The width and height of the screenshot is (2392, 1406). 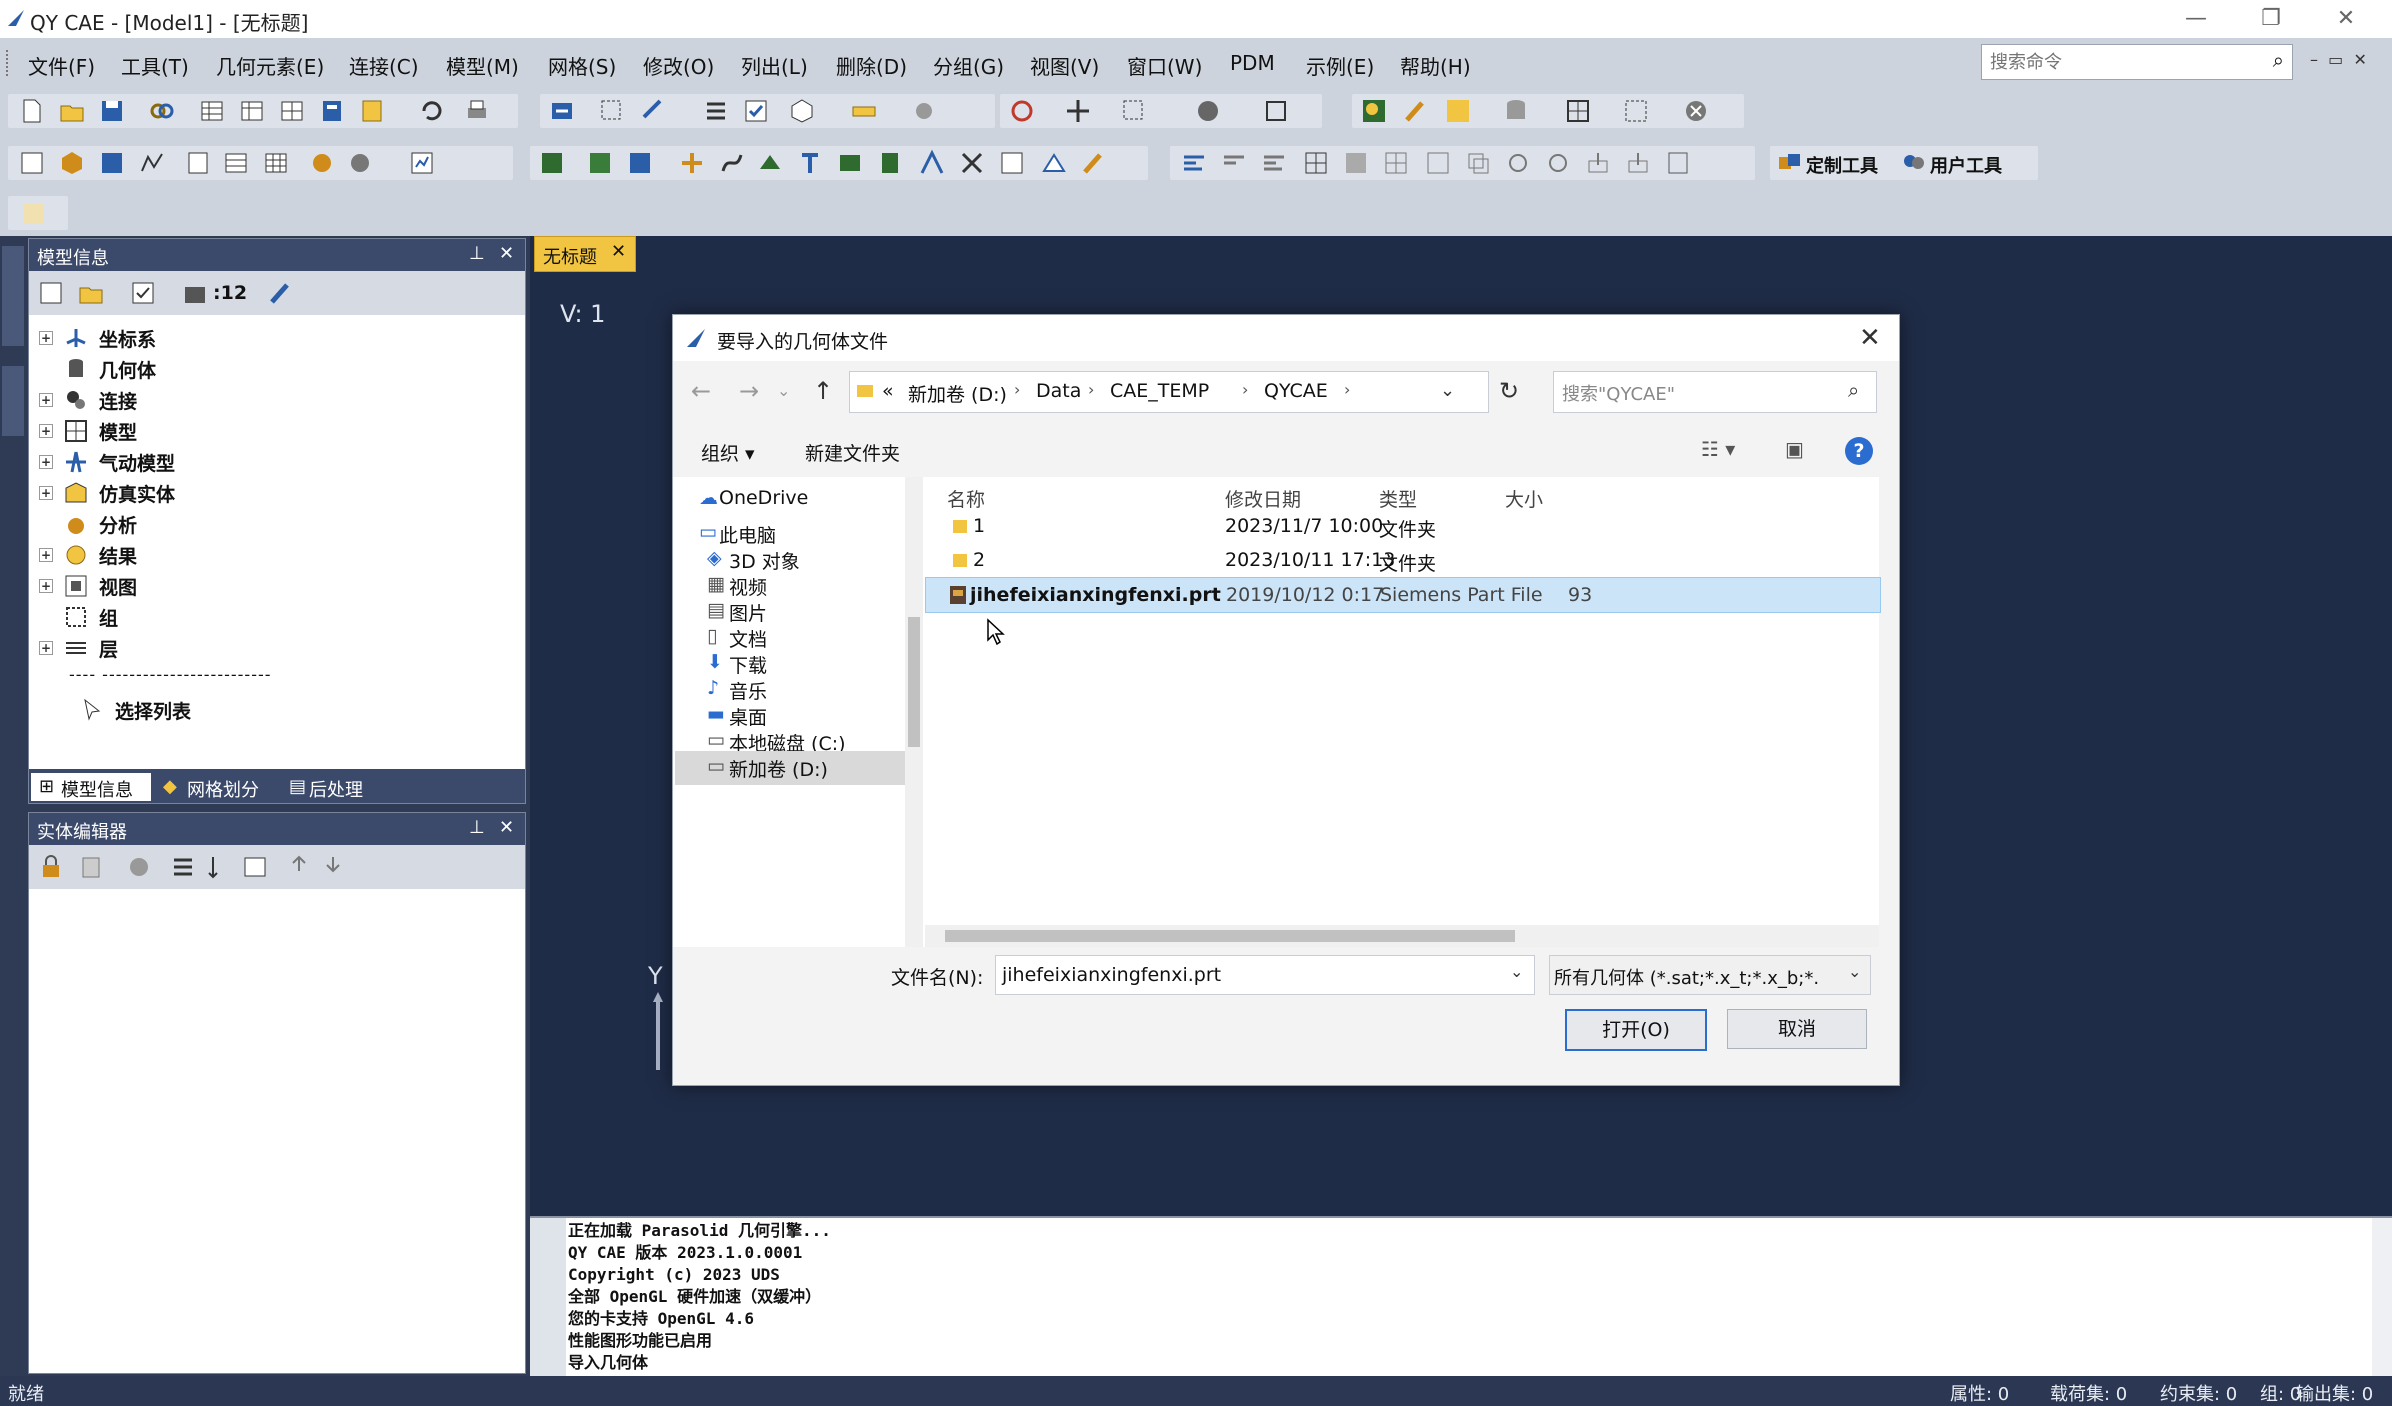 What do you see at coordinates (333, 867) in the screenshot?
I see `import-entity-icon` at bounding box center [333, 867].